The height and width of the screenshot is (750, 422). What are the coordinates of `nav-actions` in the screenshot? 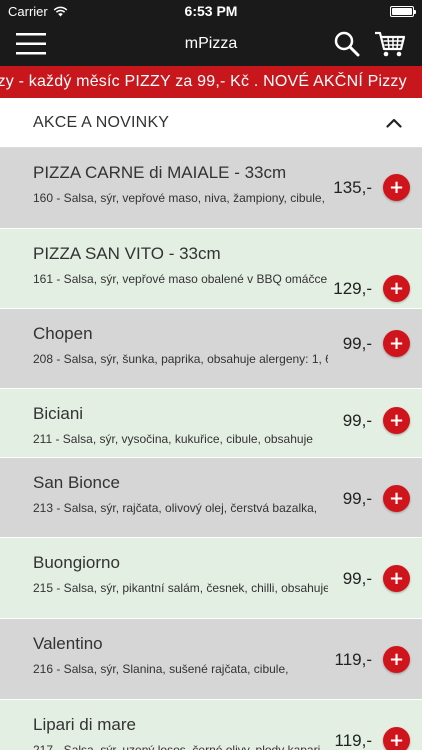 It's located at (370, 44).